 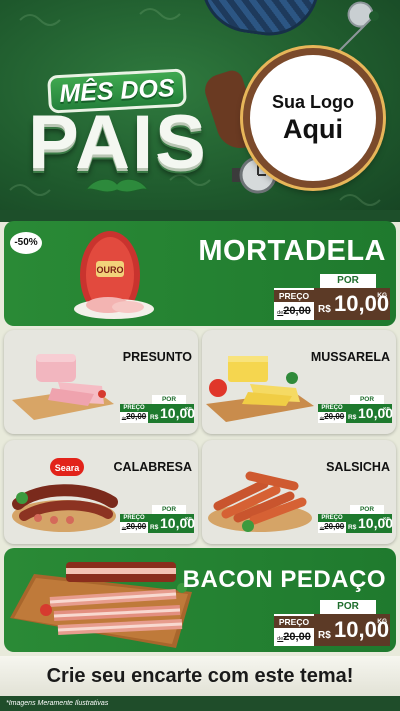 I want to click on product-card-presunto: PRESUNTO POR PREÇO de20,00 R$ 10,00 KG, so click(x=101, y=382).